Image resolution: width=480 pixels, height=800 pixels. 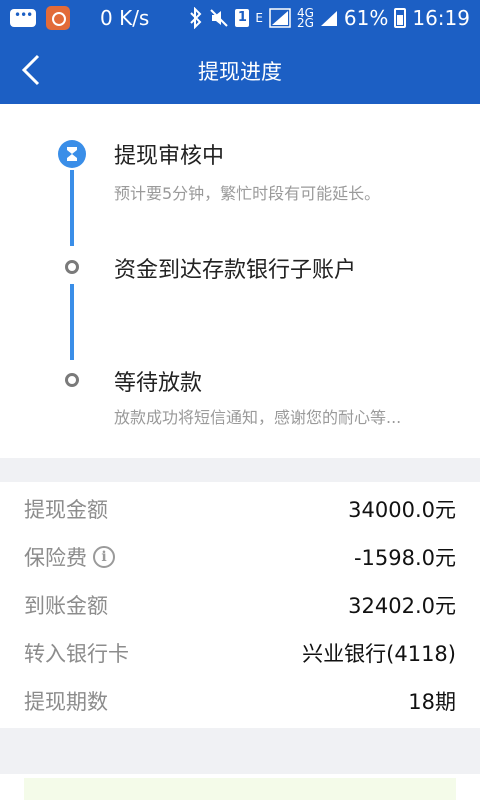 I want to click on step-title: 等待放款, so click(x=158, y=383).